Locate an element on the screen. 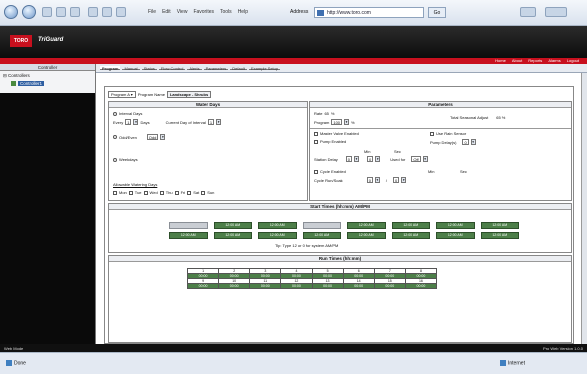 Image resolution: width=587 pixels, height=374 pixels. tab-alerts: Alerts is located at coordinates (194, 68).